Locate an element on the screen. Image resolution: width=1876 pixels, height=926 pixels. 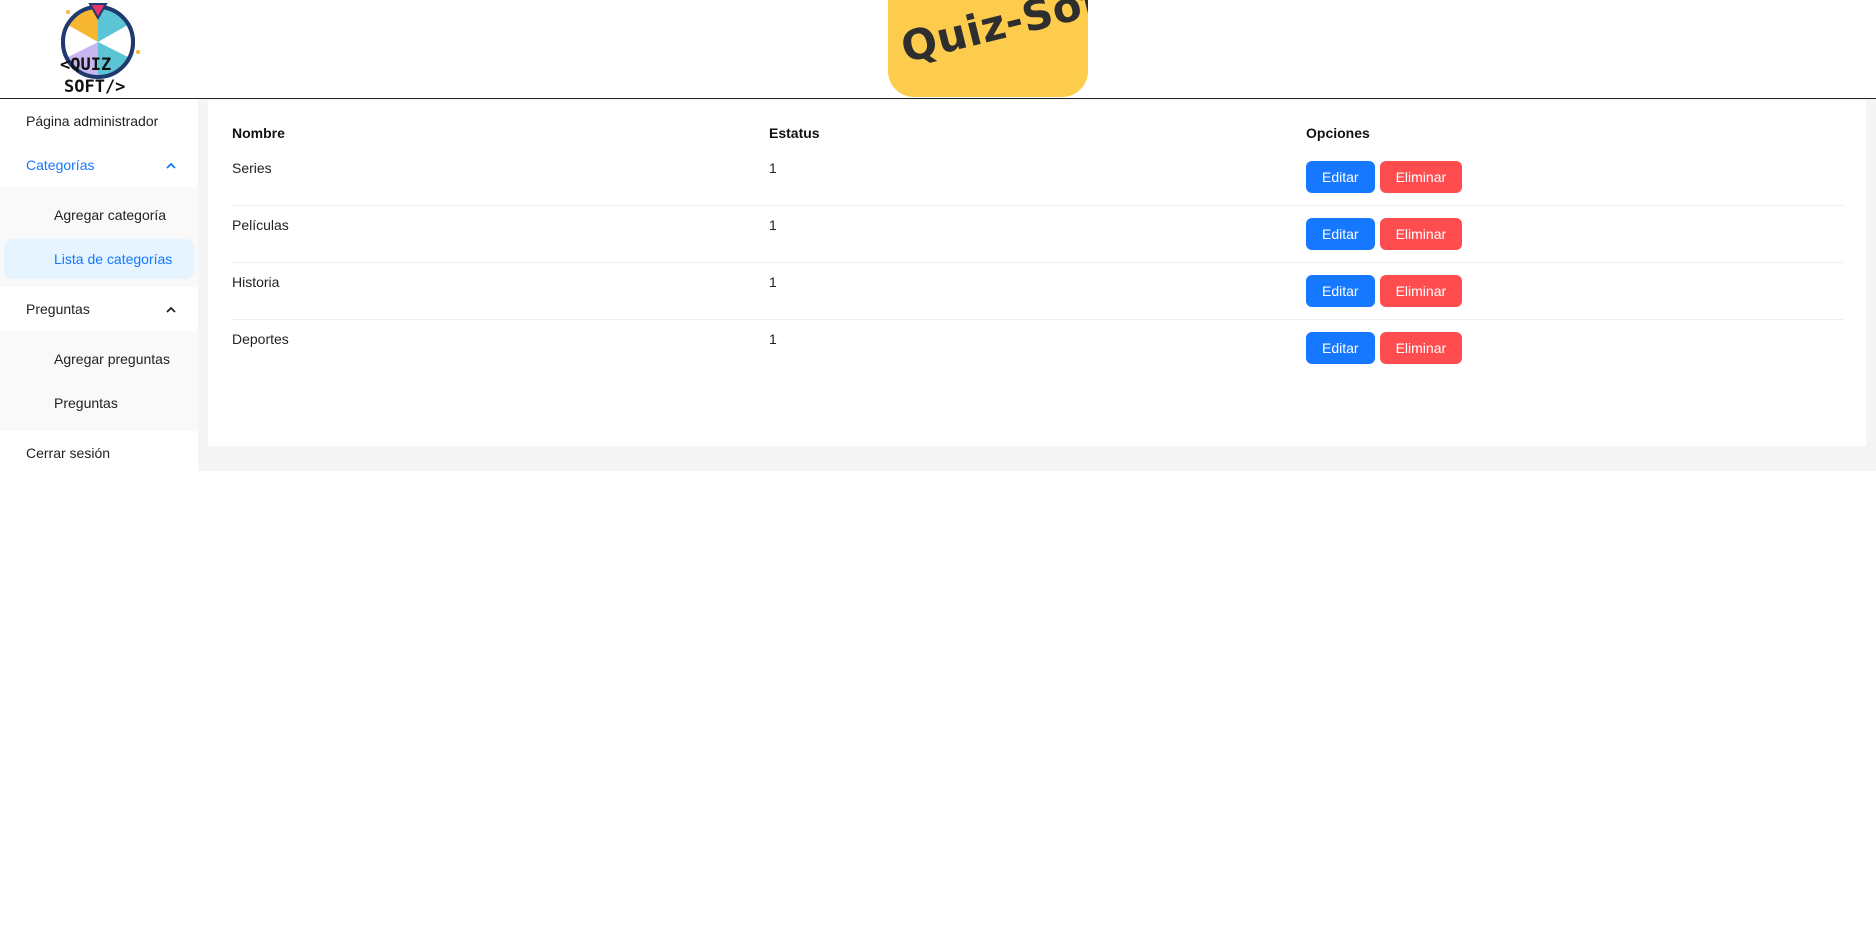
sidebar-item-questions: Preguntas is located at coordinates (99, 309).